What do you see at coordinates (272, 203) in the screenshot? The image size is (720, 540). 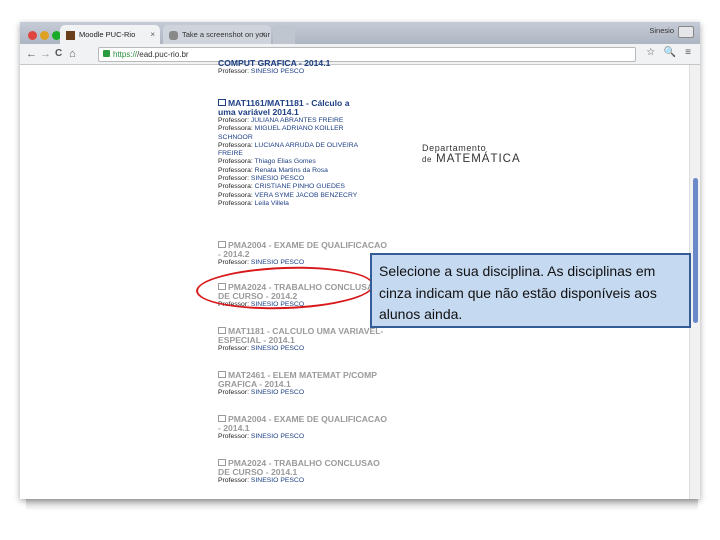 I see `professor-name-link: Leila Villela` at bounding box center [272, 203].